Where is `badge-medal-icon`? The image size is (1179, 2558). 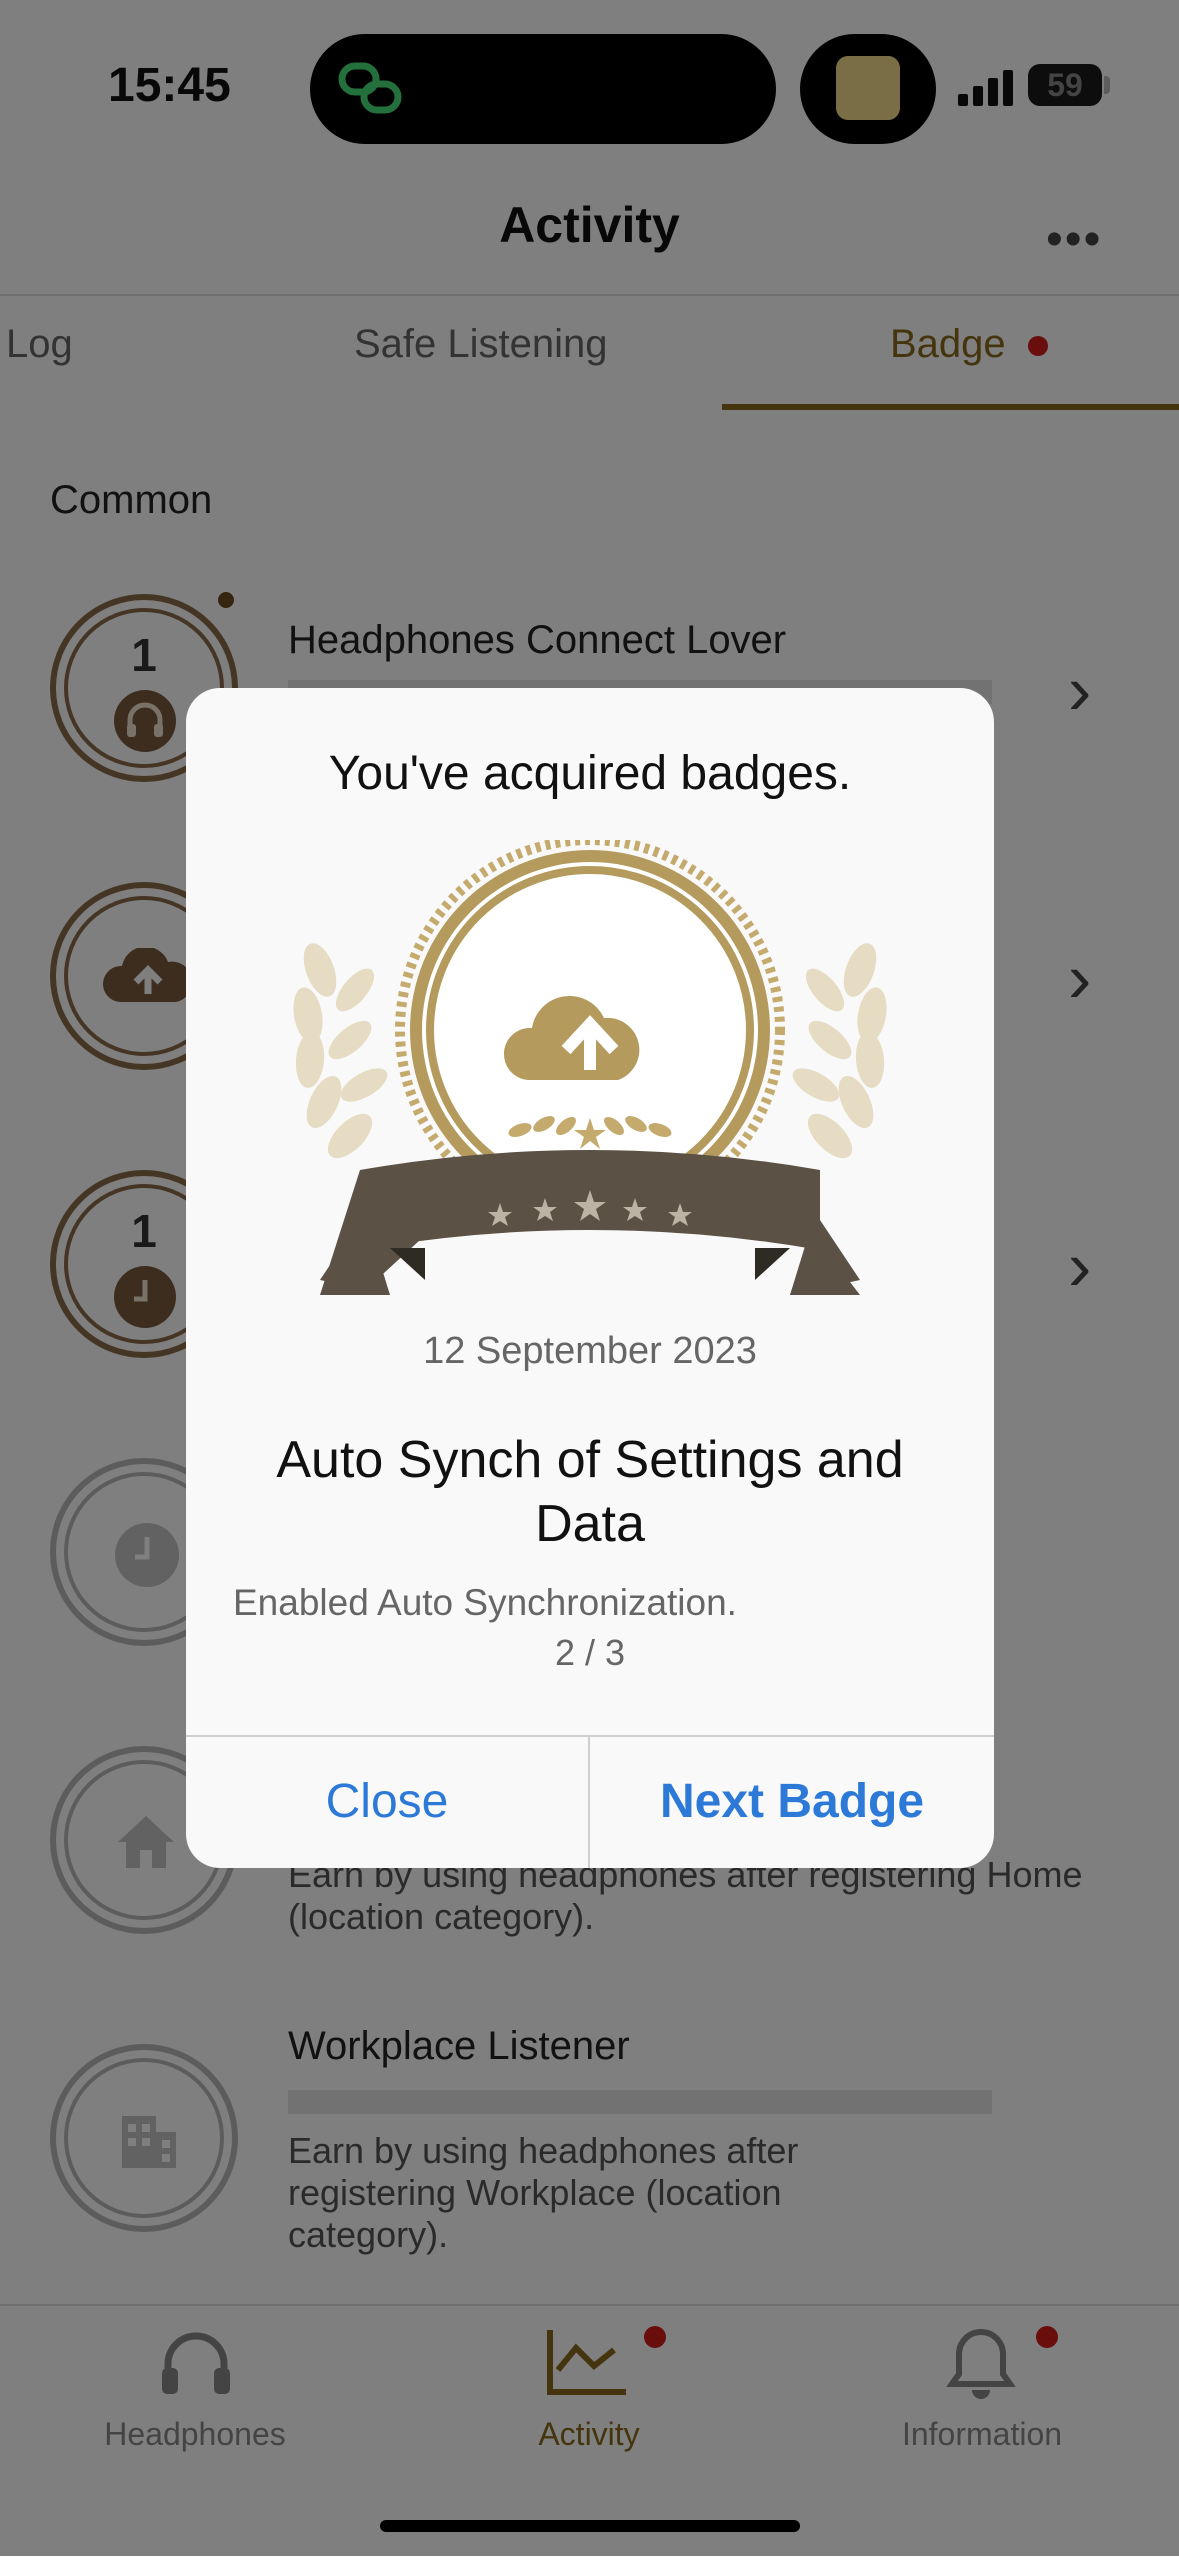
badge-medal-icon is located at coordinates (590, 1067).